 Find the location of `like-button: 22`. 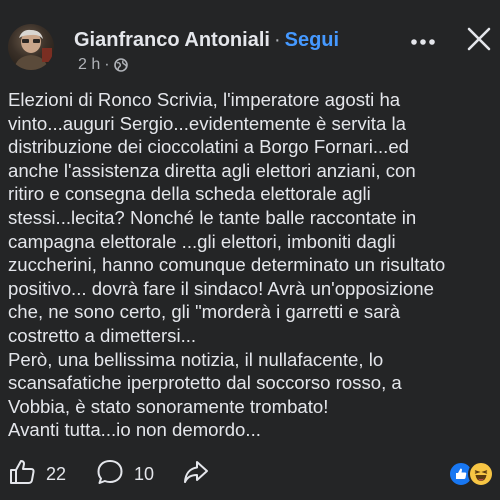

like-button: 22 is located at coordinates (37, 474).